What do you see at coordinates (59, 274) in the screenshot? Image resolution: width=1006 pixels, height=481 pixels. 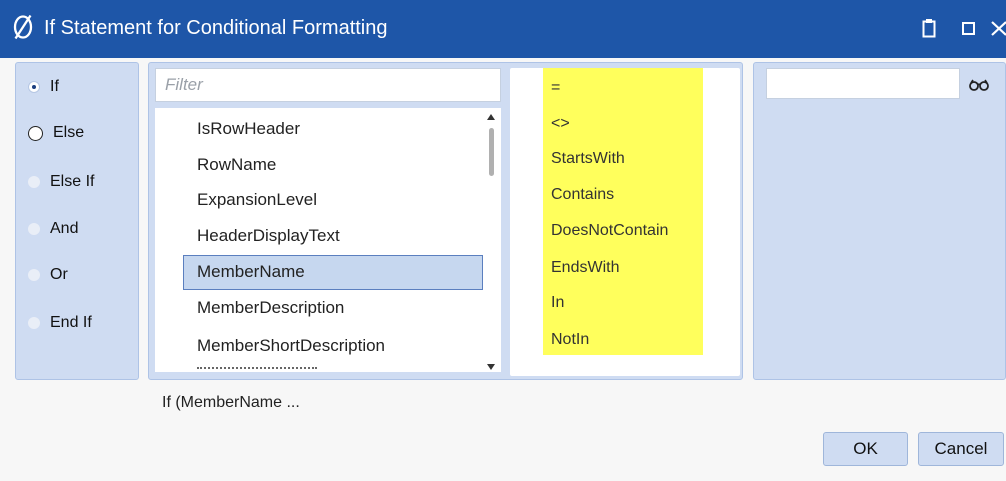 I see `radio-label: Or` at bounding box center [59, 274].